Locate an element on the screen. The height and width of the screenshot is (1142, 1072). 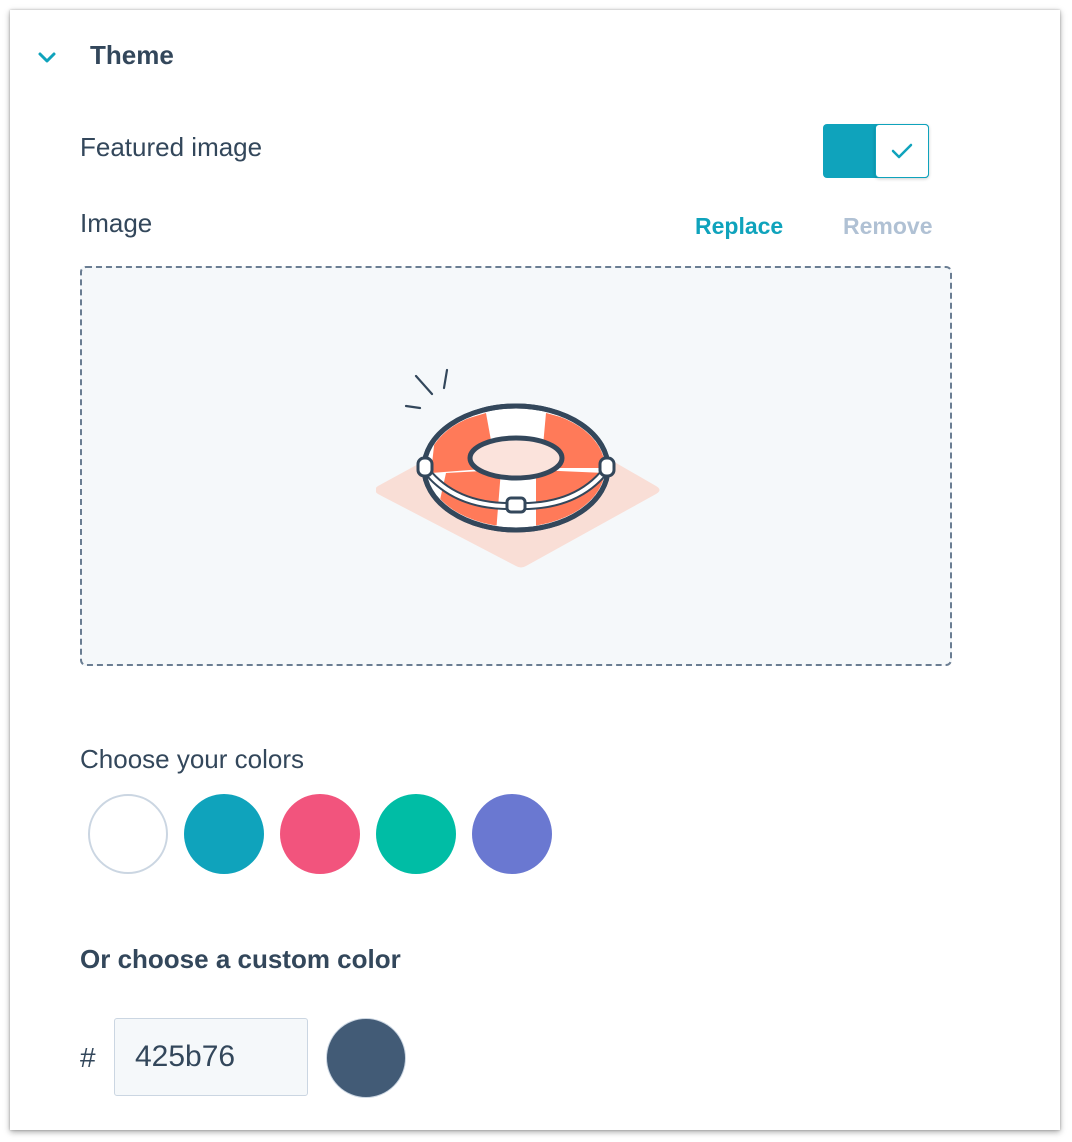
hash-symbol: # is located at coordinates (88, 1057).